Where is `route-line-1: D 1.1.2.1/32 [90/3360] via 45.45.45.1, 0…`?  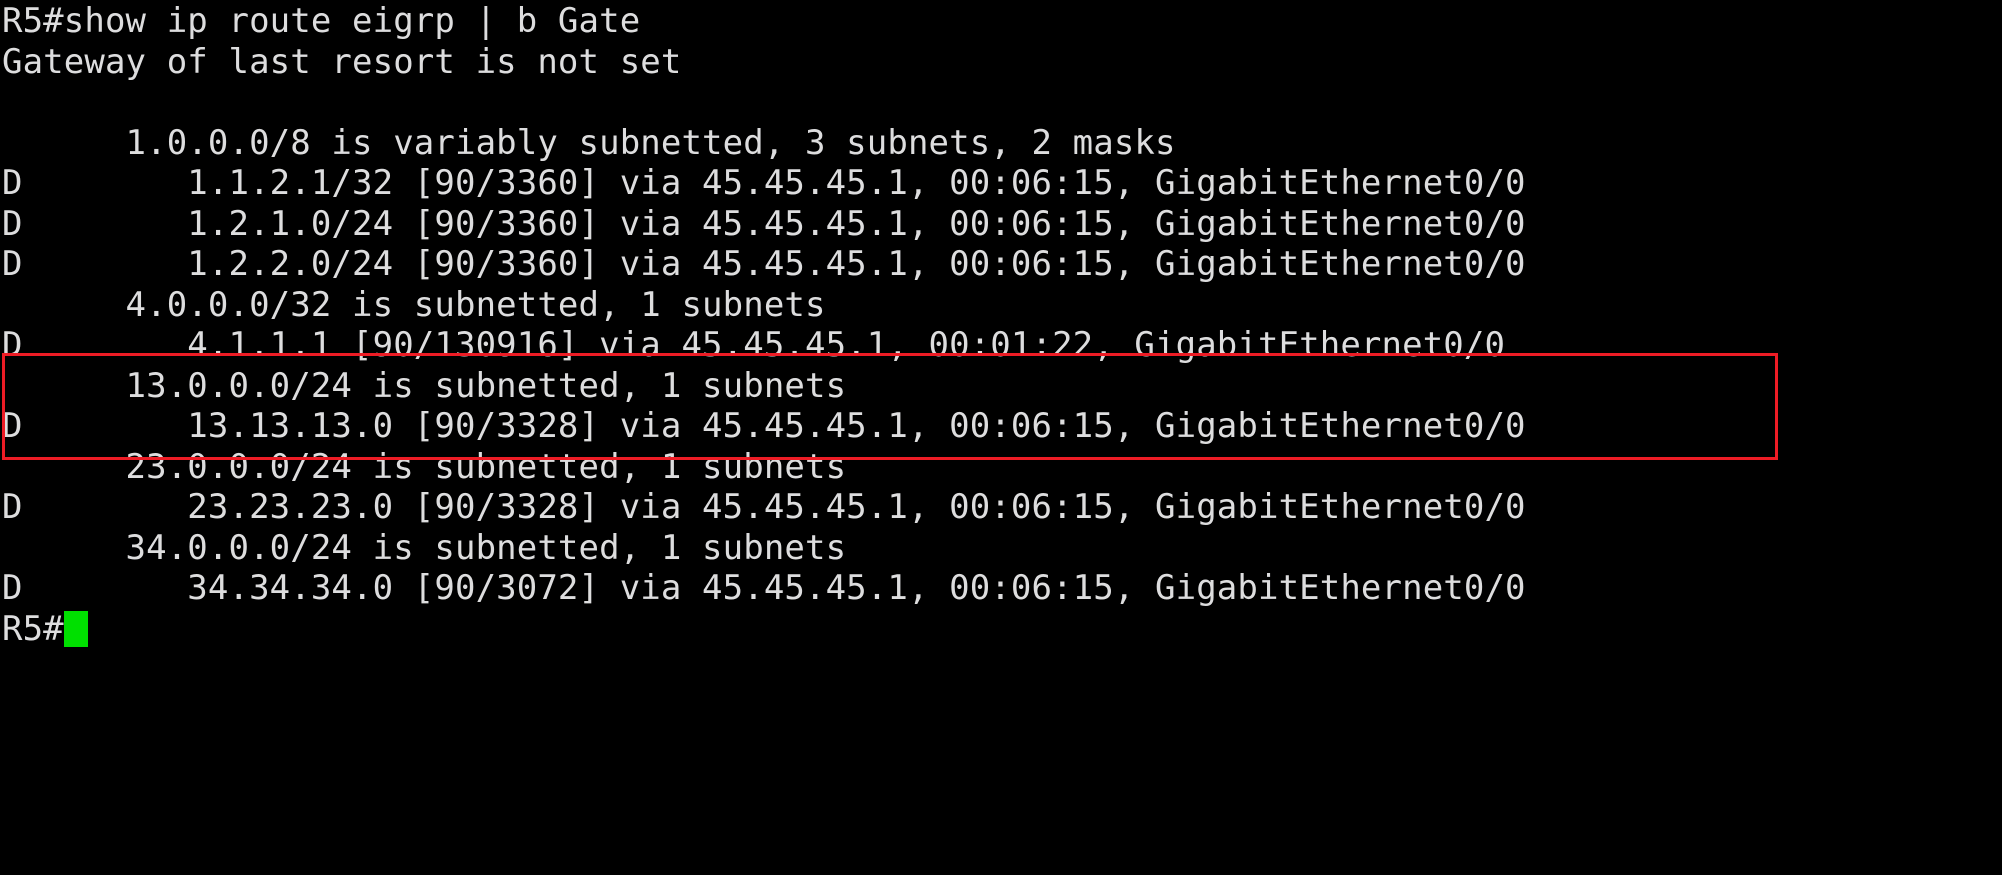
route-line-1: D 1.1.2.1/32 [90/3360] via 45.45.45.1, 0… is located at coordinates (764, 183).